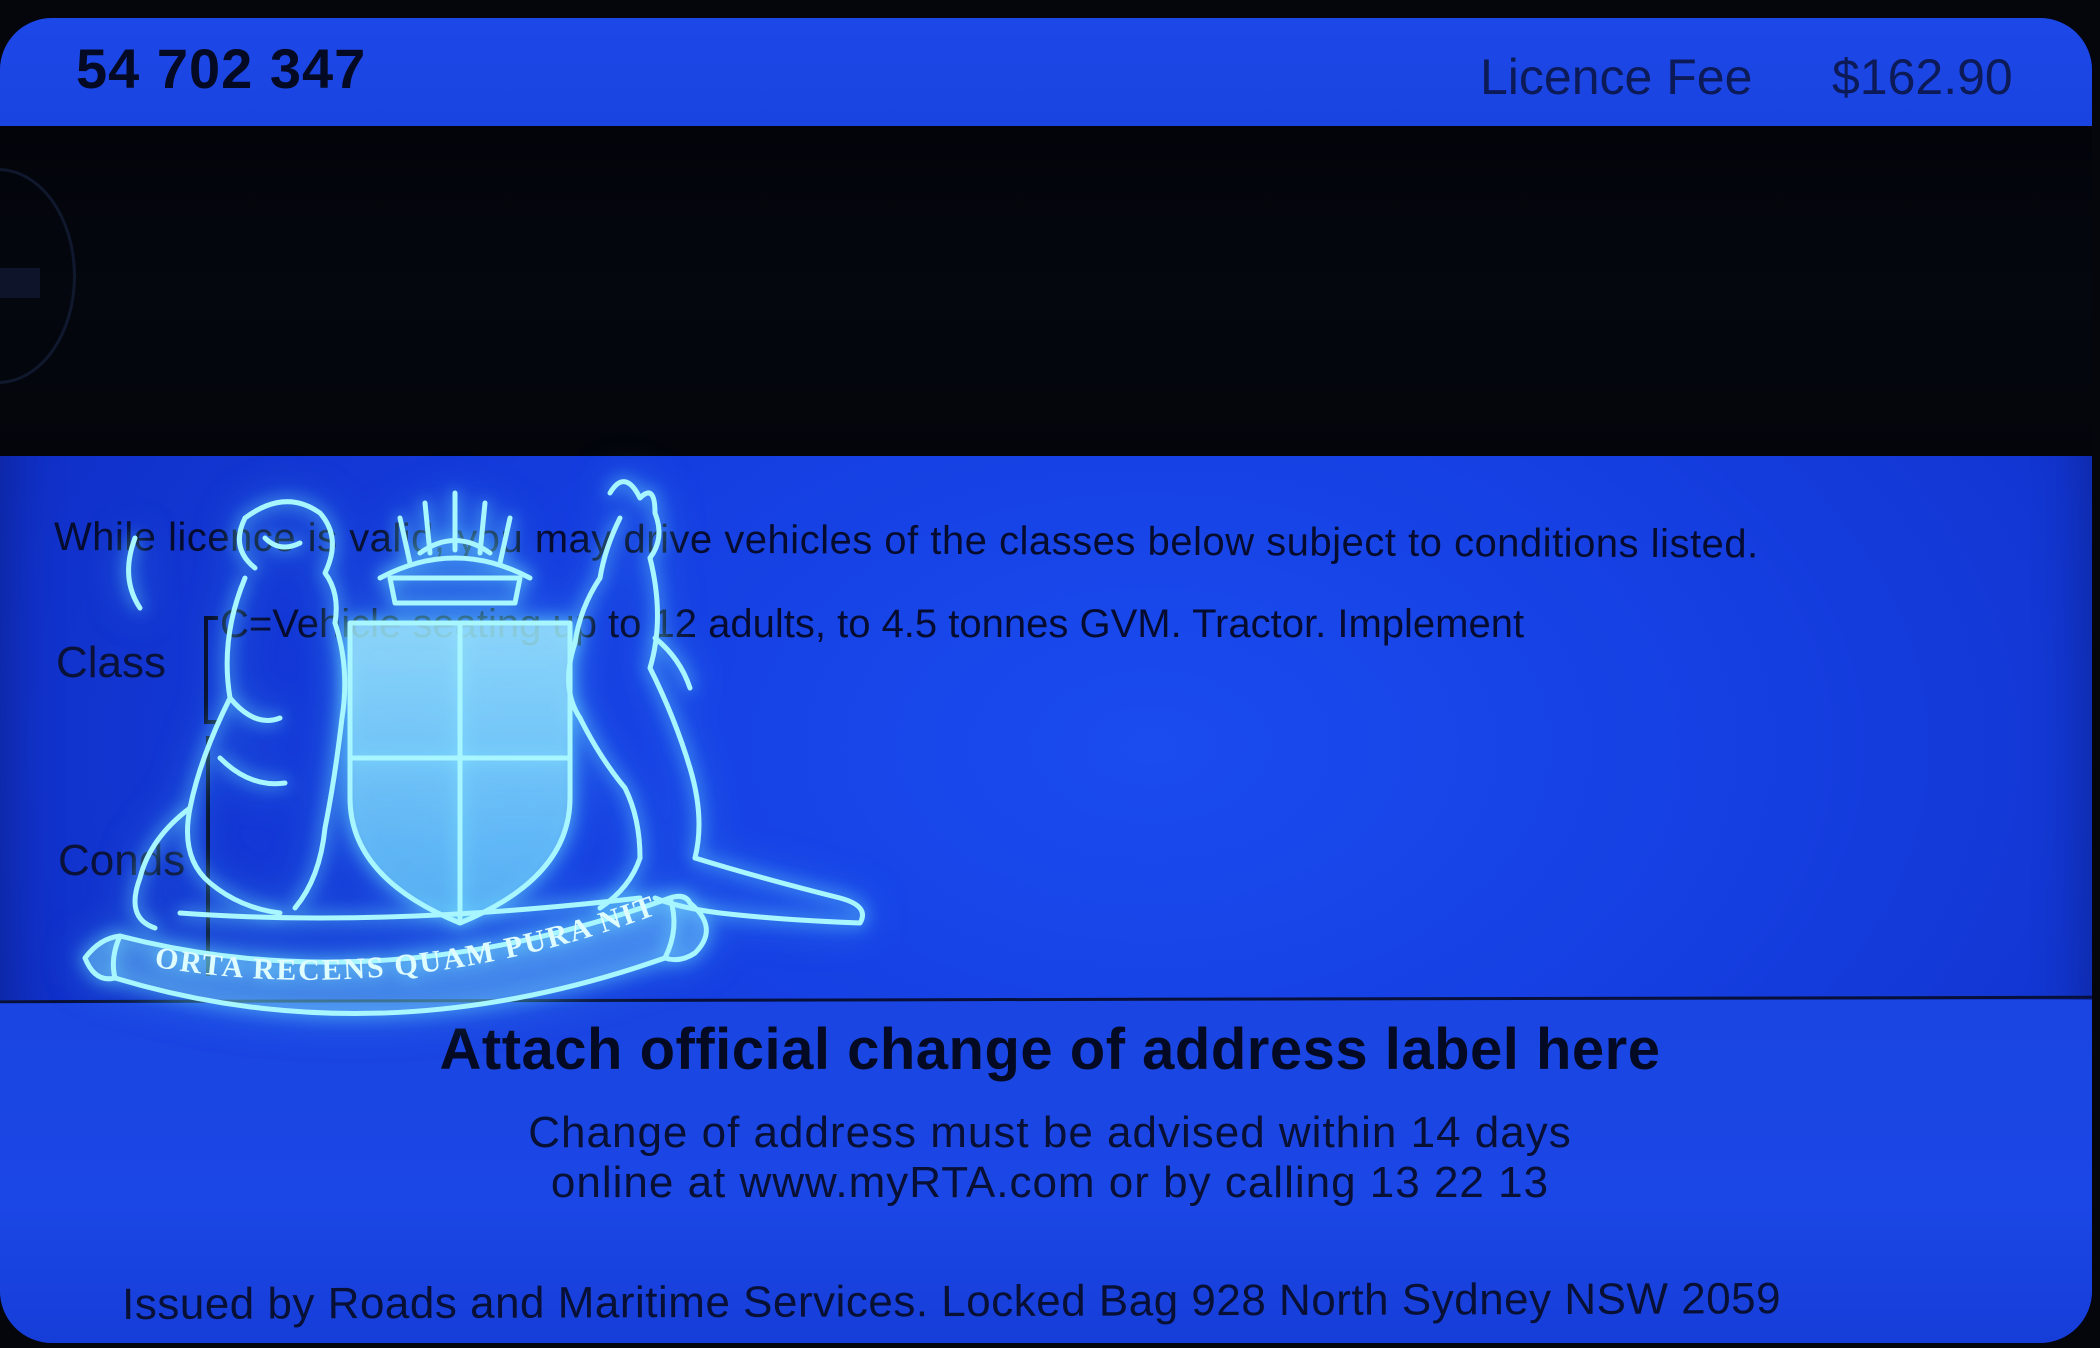 This screenshot has width=2100, height=1348. I want to click on licence-fee-label: Licence Fee, so click(1616, 77).